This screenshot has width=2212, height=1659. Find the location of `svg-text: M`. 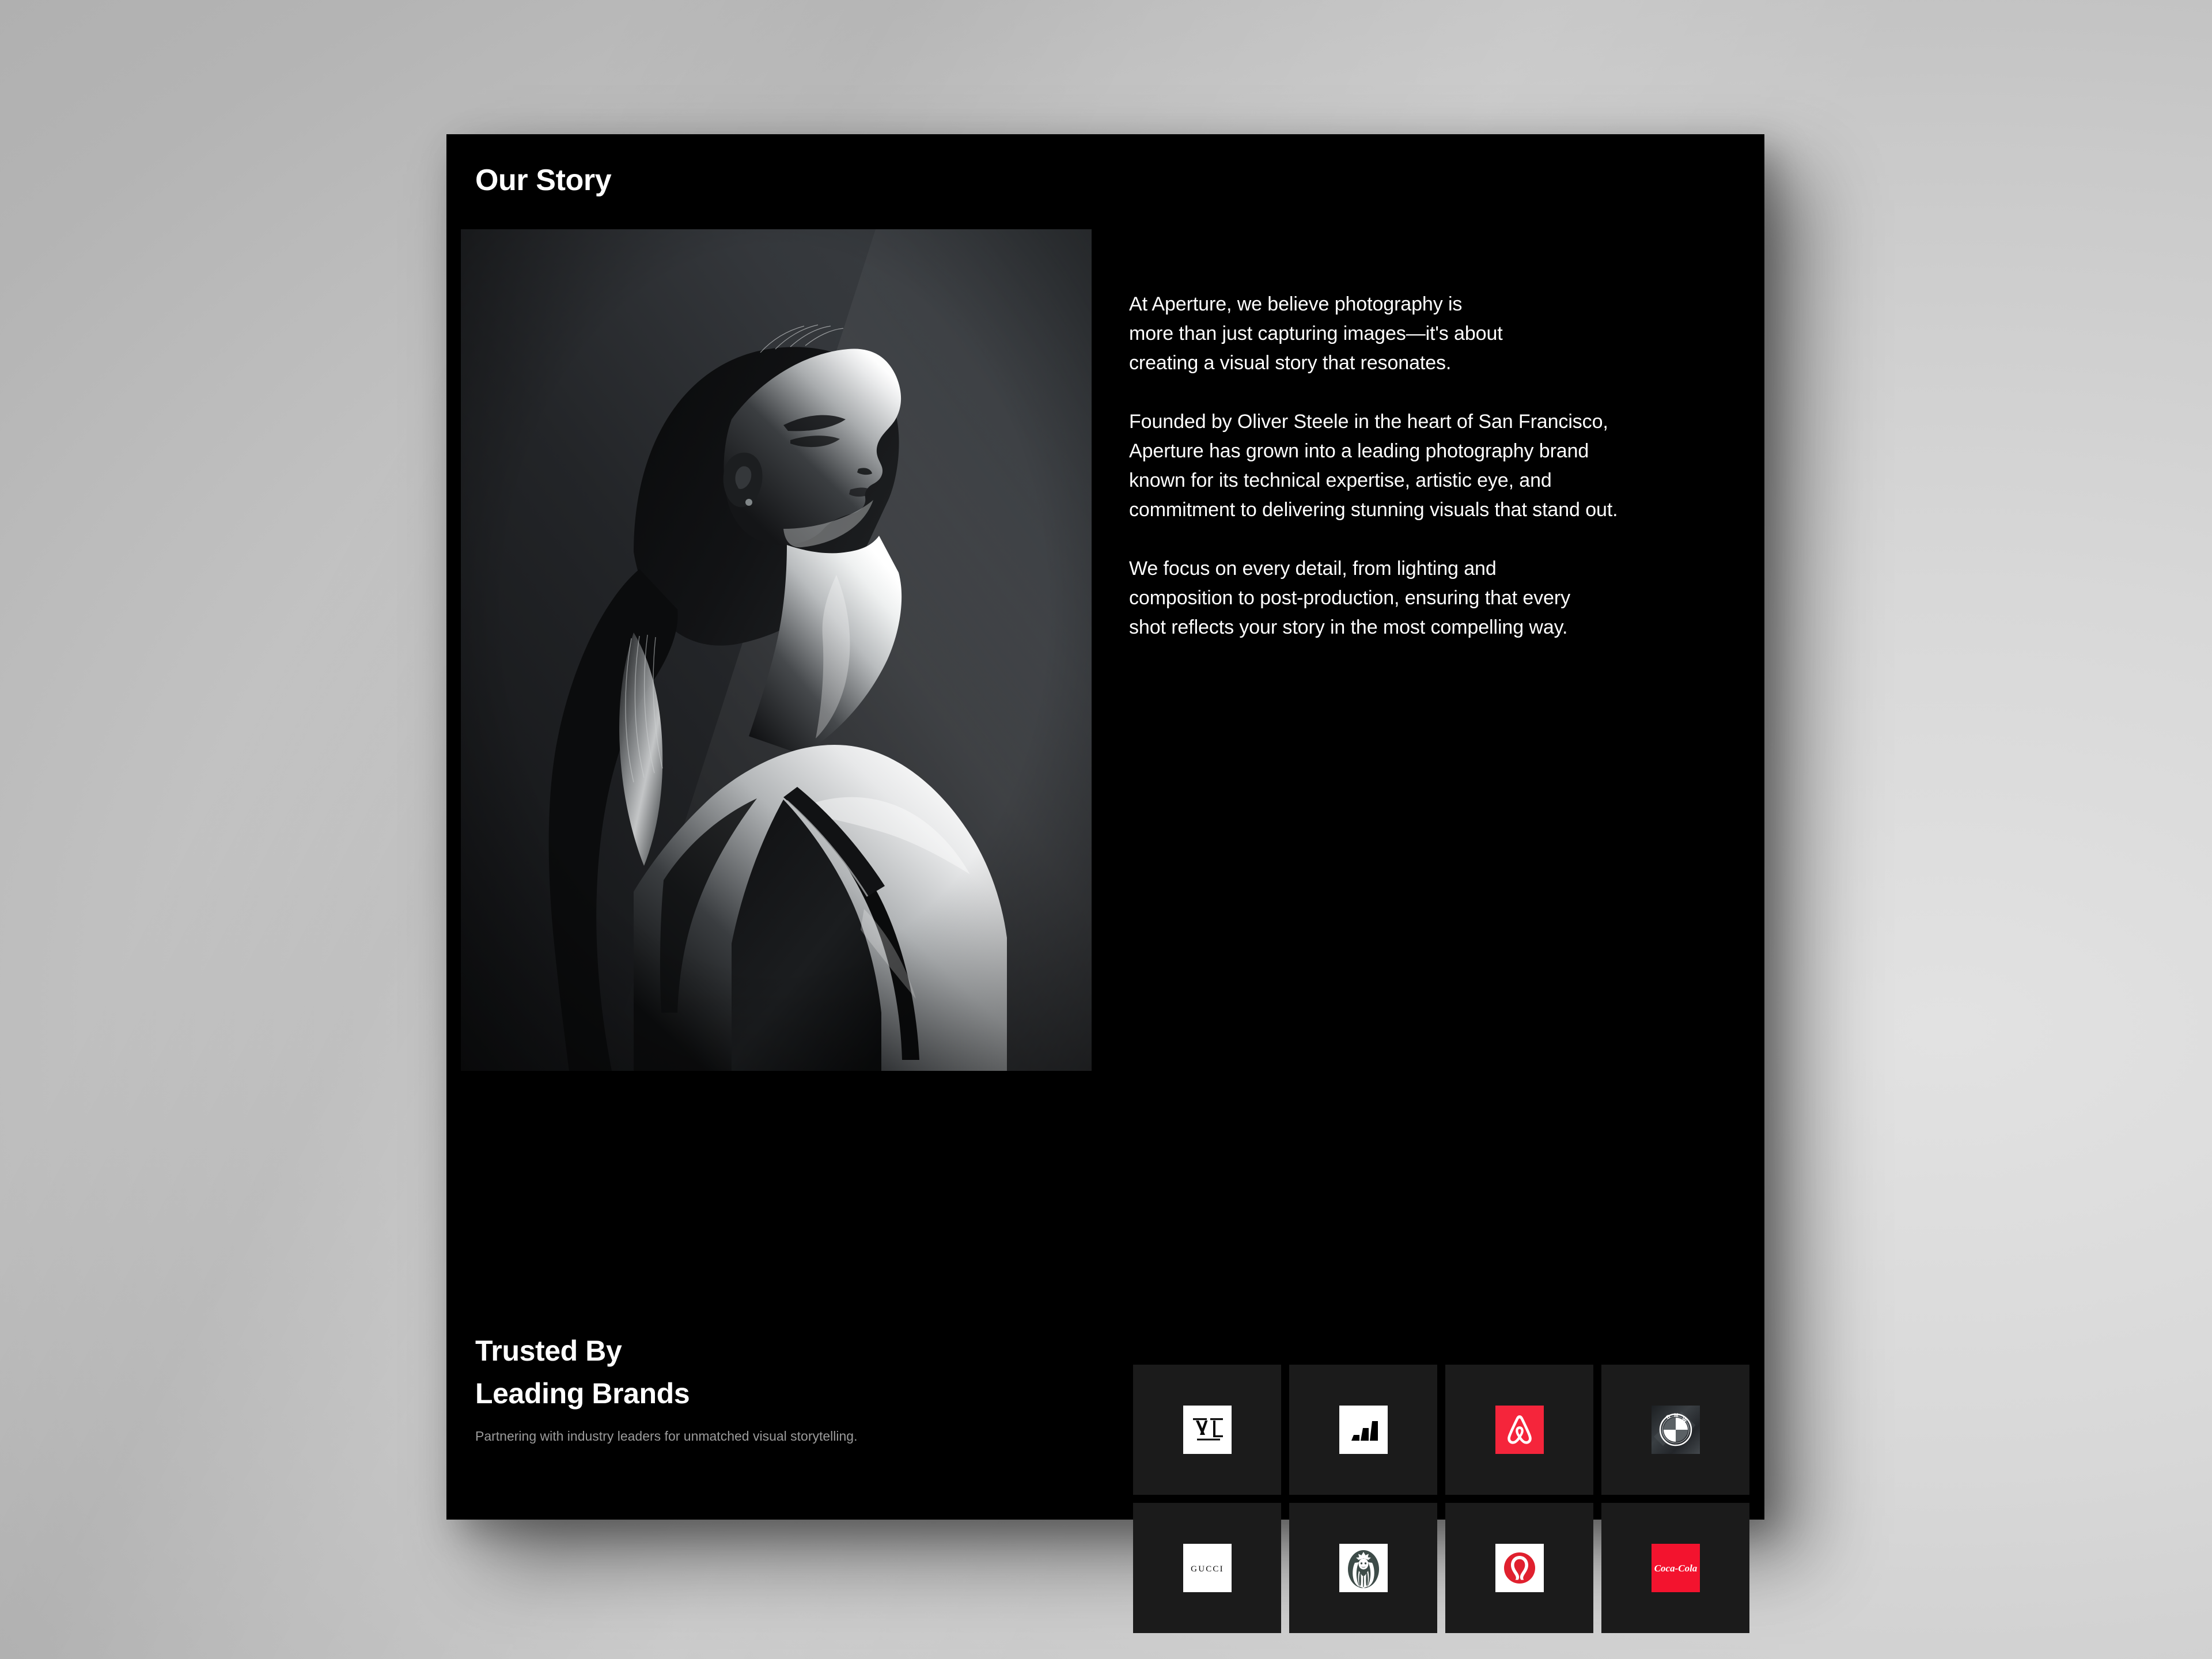

svg-text: M is located at coordinates (1676, 1415).